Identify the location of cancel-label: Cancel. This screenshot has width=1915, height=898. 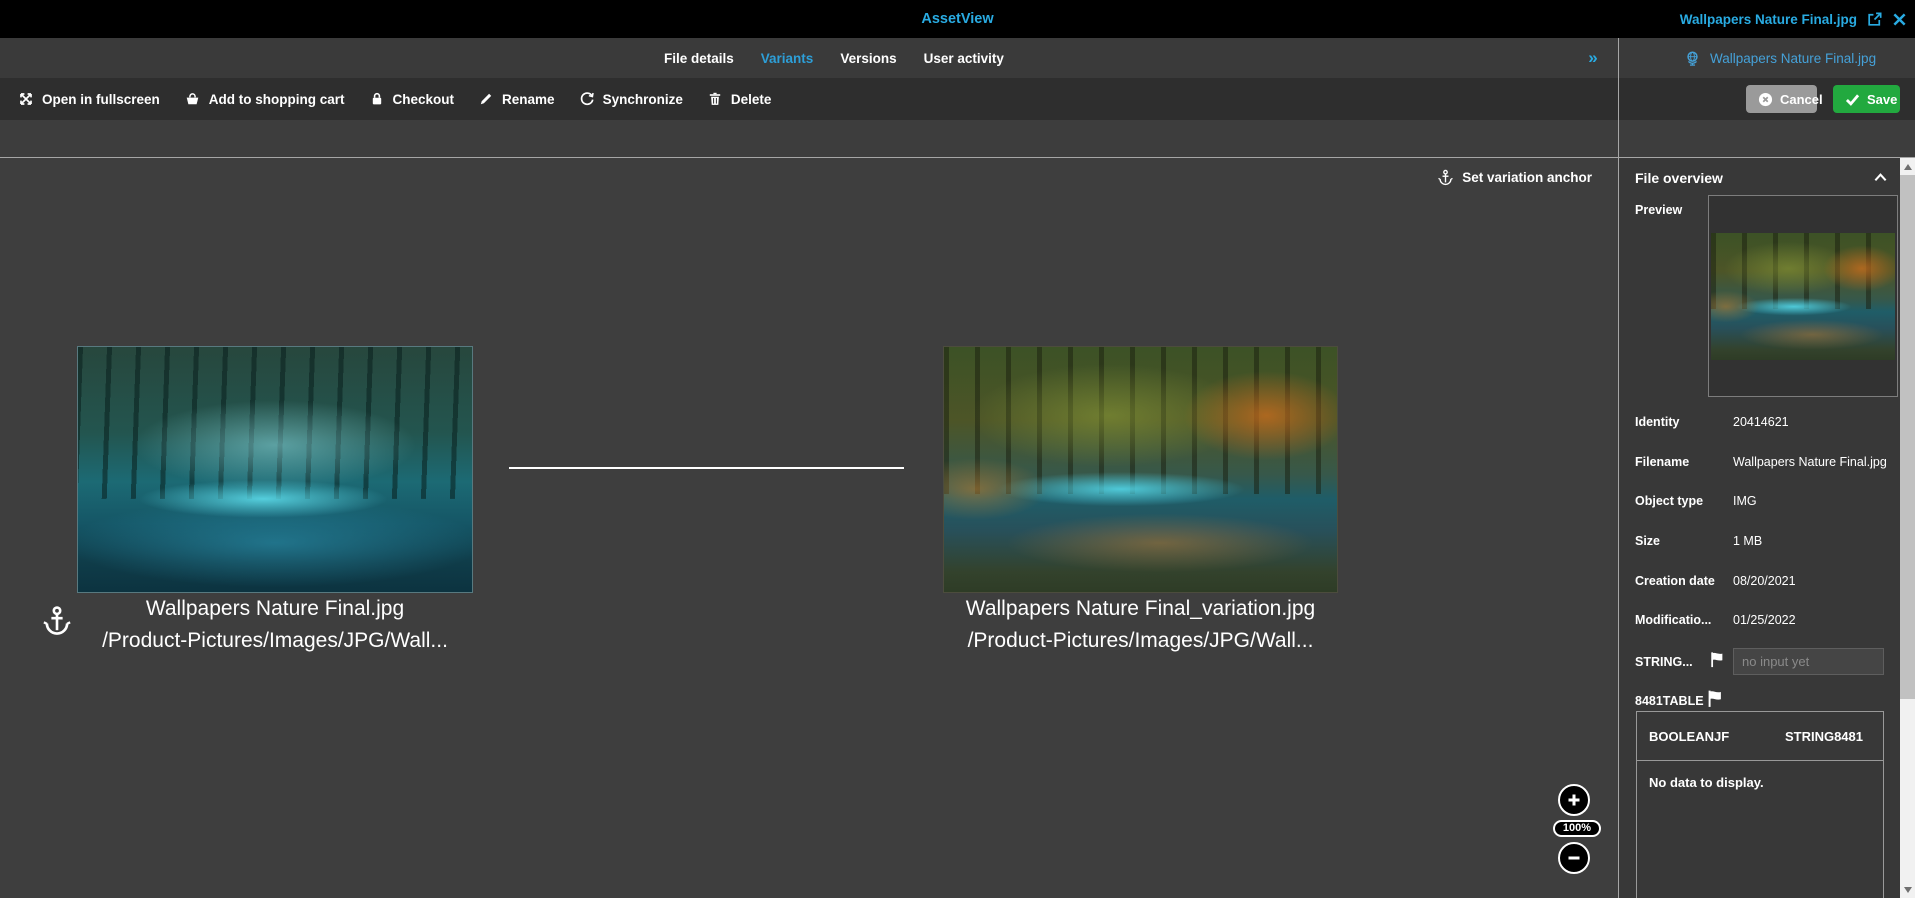
(1801, 99).